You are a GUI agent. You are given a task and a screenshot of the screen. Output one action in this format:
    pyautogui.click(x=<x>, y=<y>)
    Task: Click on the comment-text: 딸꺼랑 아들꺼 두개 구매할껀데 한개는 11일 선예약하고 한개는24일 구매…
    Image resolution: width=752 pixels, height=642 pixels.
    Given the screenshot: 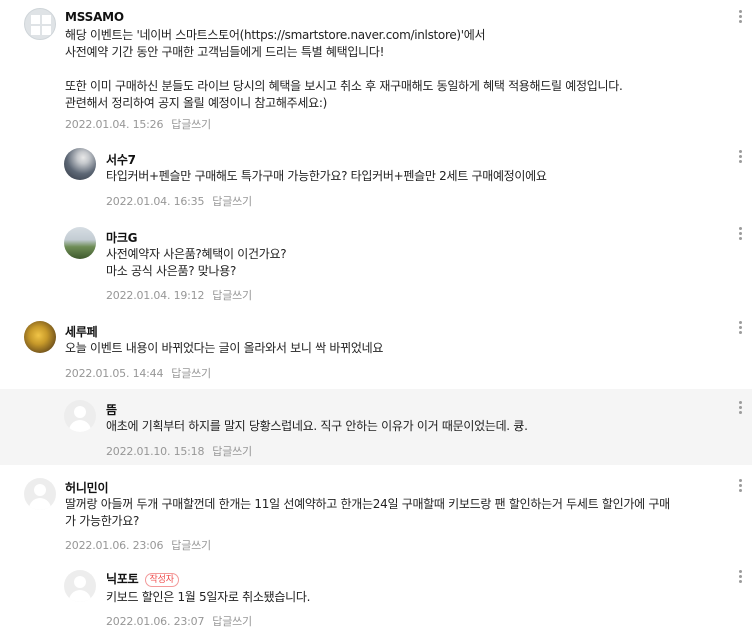 What is the action you would take?
    pyautogui.click(x=367, y=512)
    